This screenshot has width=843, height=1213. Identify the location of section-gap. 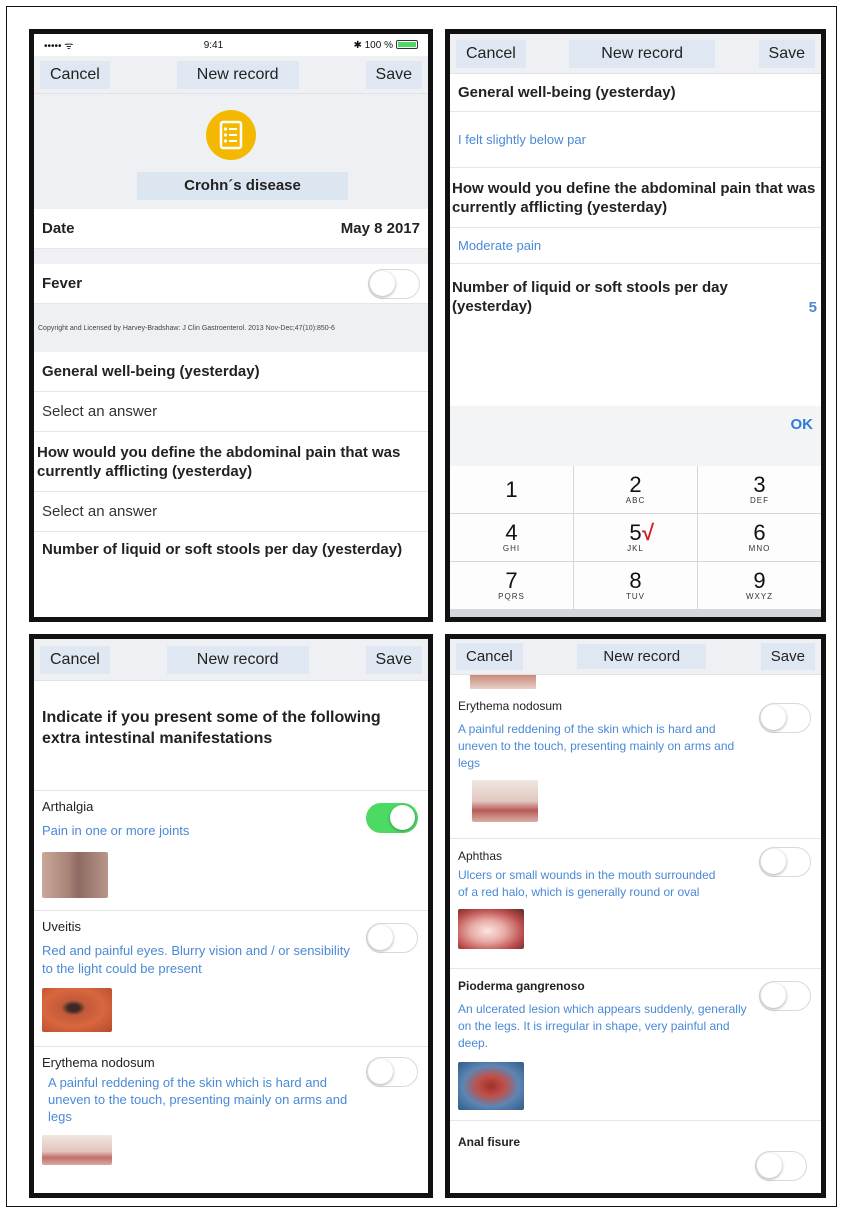
(231, 256).